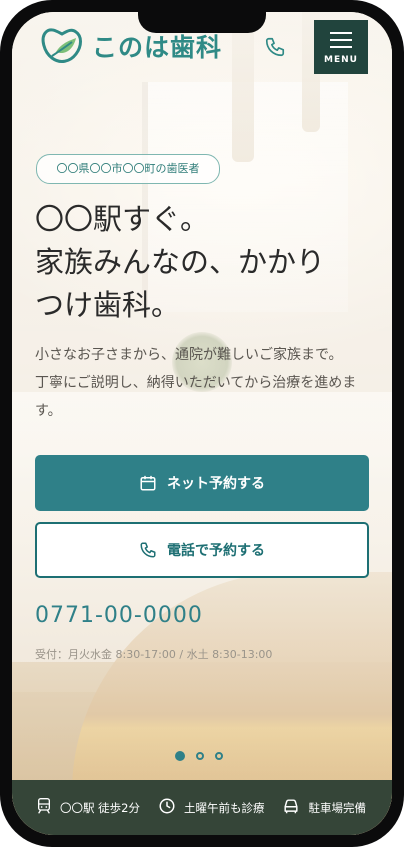 This screenshot has height=847, width=404. What do you see at coordinates (180, 262) in the screenshot?
I see `hero-headline: 〇〇駅すぐ。 家族みんなの、かかり つけ歯科。` at bounding box center [180, 262].